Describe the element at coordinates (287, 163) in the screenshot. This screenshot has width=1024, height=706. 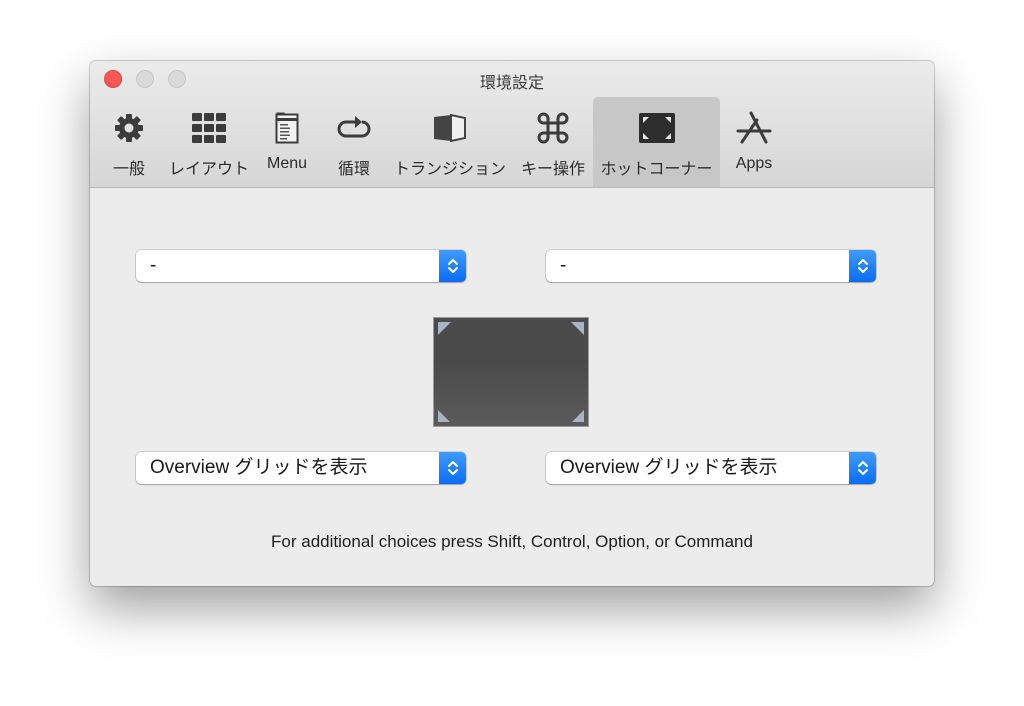
I see `tab-label: Menu` at that location.